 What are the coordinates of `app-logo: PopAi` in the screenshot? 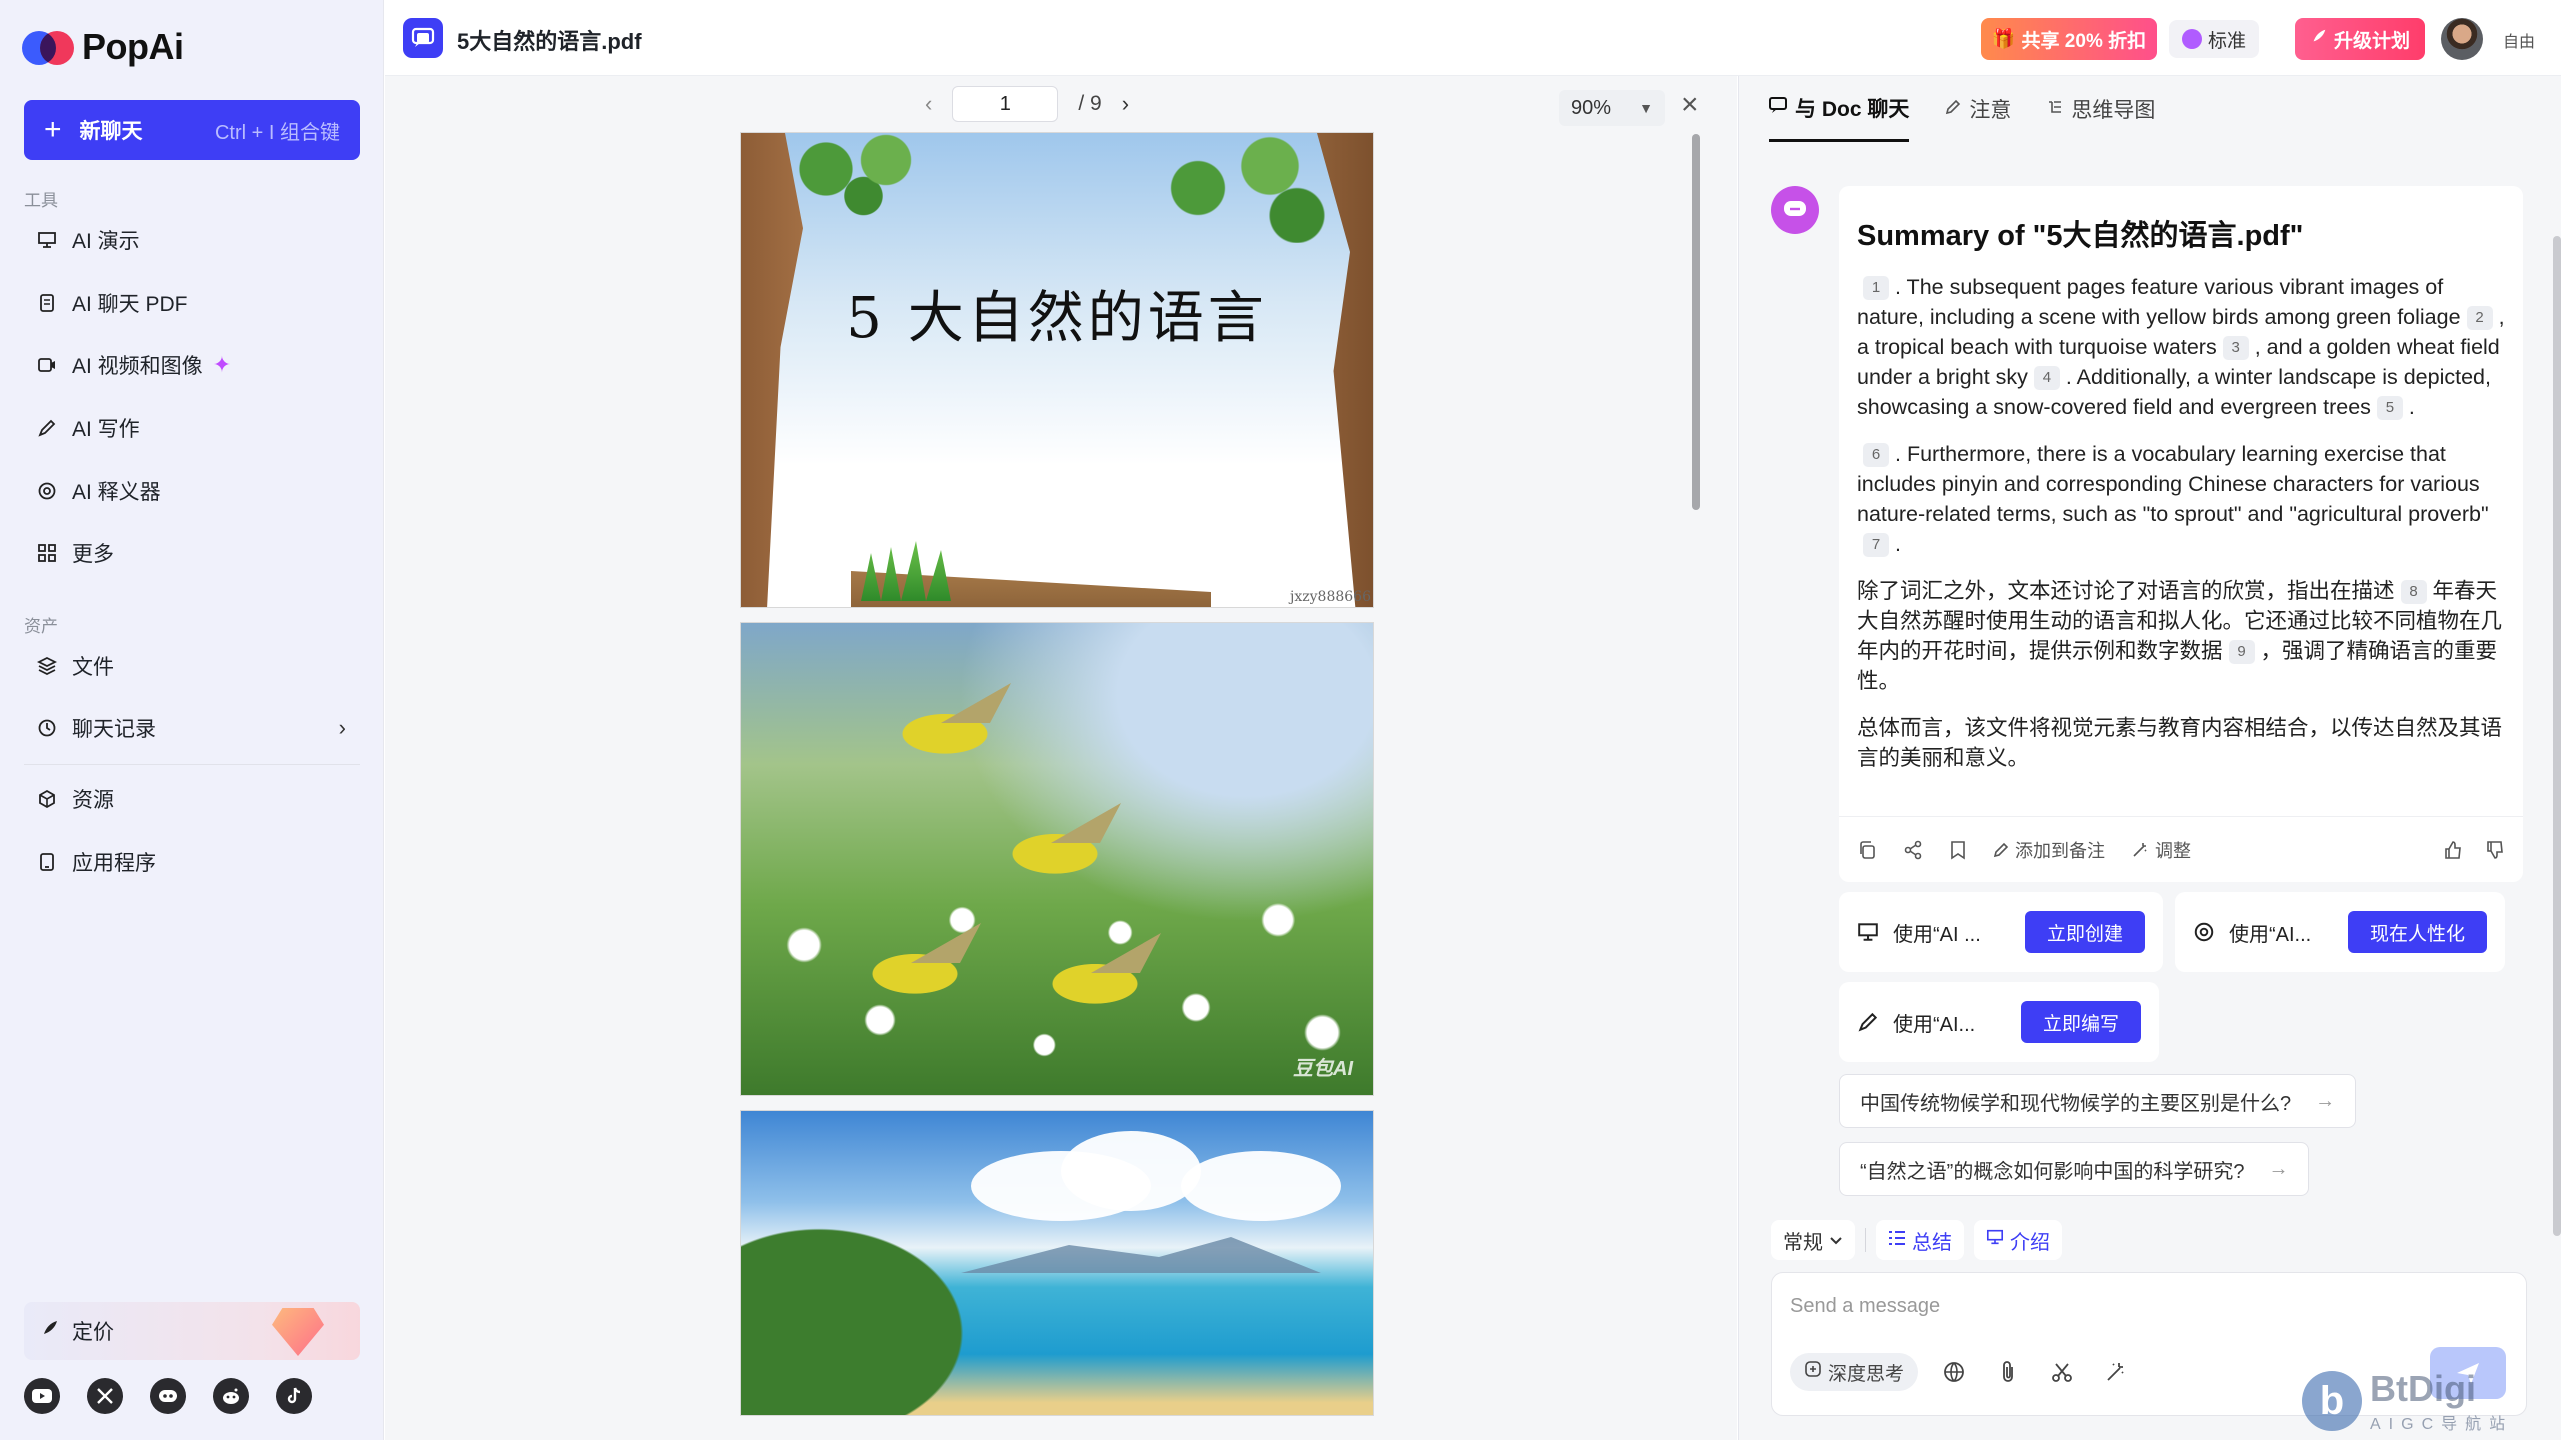 It's located at (103, 47).